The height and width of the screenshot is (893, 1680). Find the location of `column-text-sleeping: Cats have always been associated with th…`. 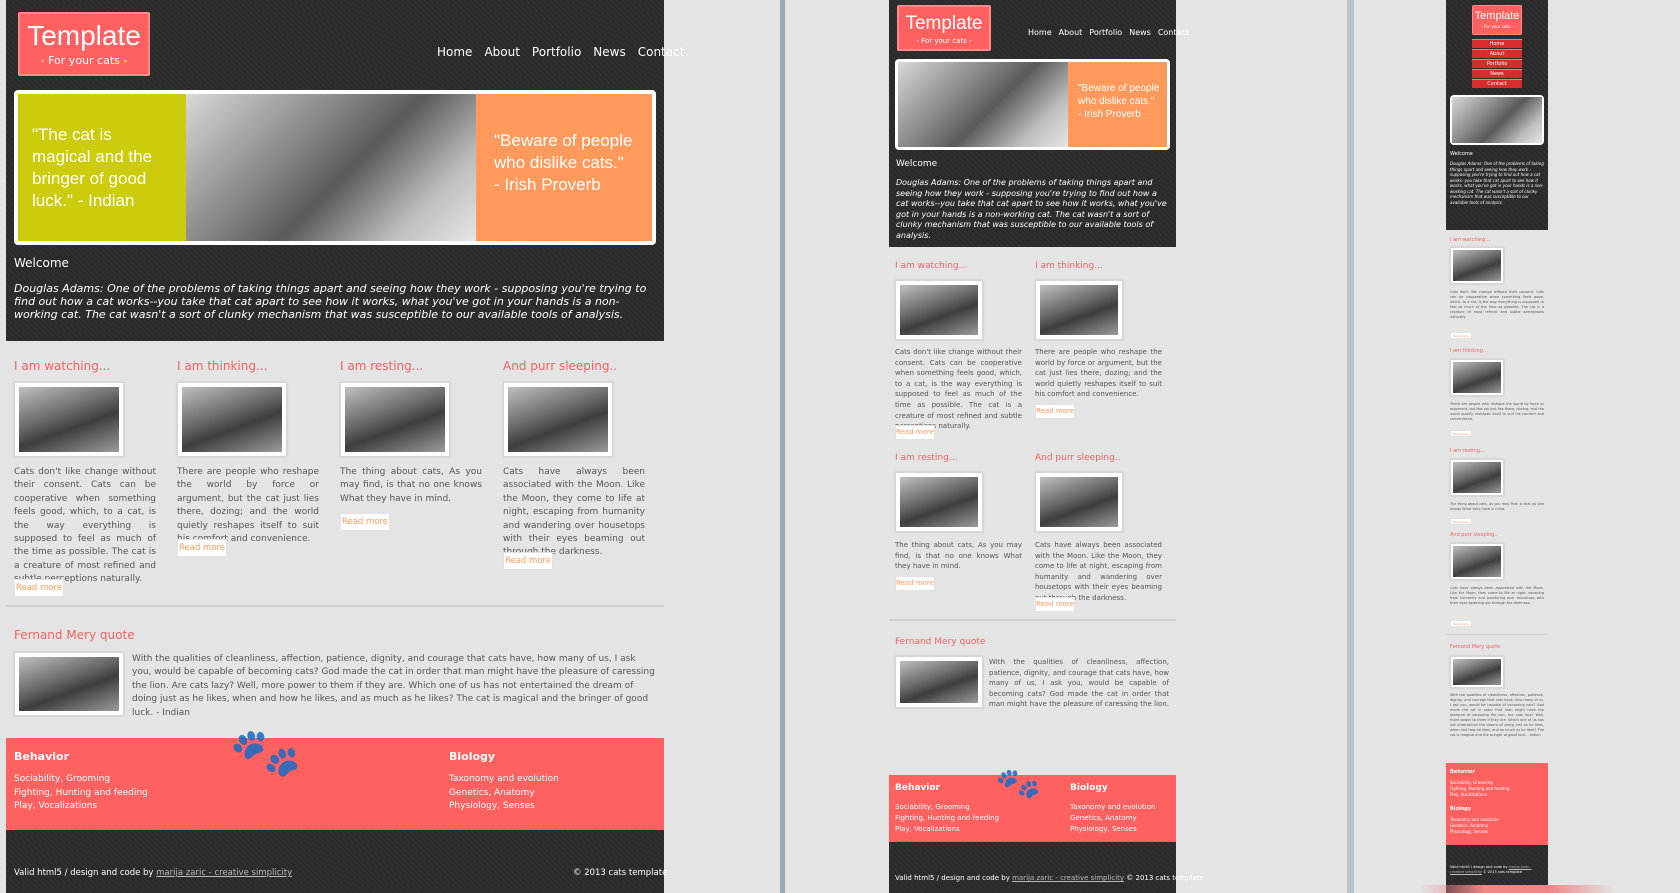

column-text-sleeping: Cats have always been associated with th… is located at coordinates (1098, 571).